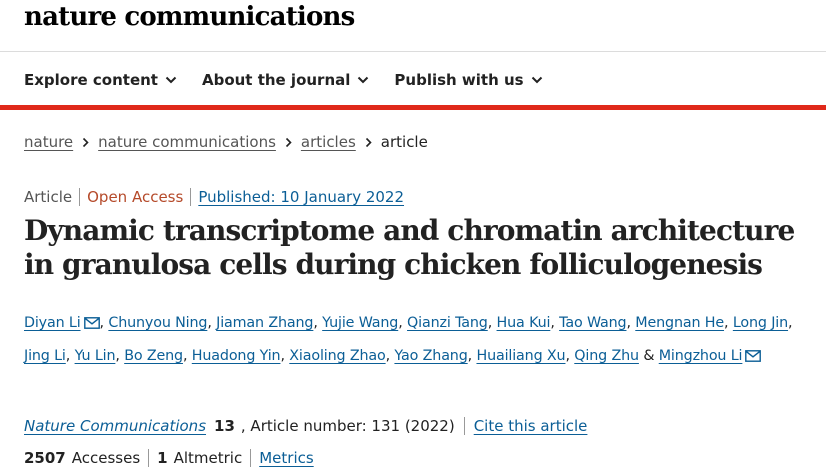 This screenshot has width=826, height=471. Describe the element at coordinates (276, 80) in the screenshot. I see `nav-about-journal-label: About the journal` at that location.